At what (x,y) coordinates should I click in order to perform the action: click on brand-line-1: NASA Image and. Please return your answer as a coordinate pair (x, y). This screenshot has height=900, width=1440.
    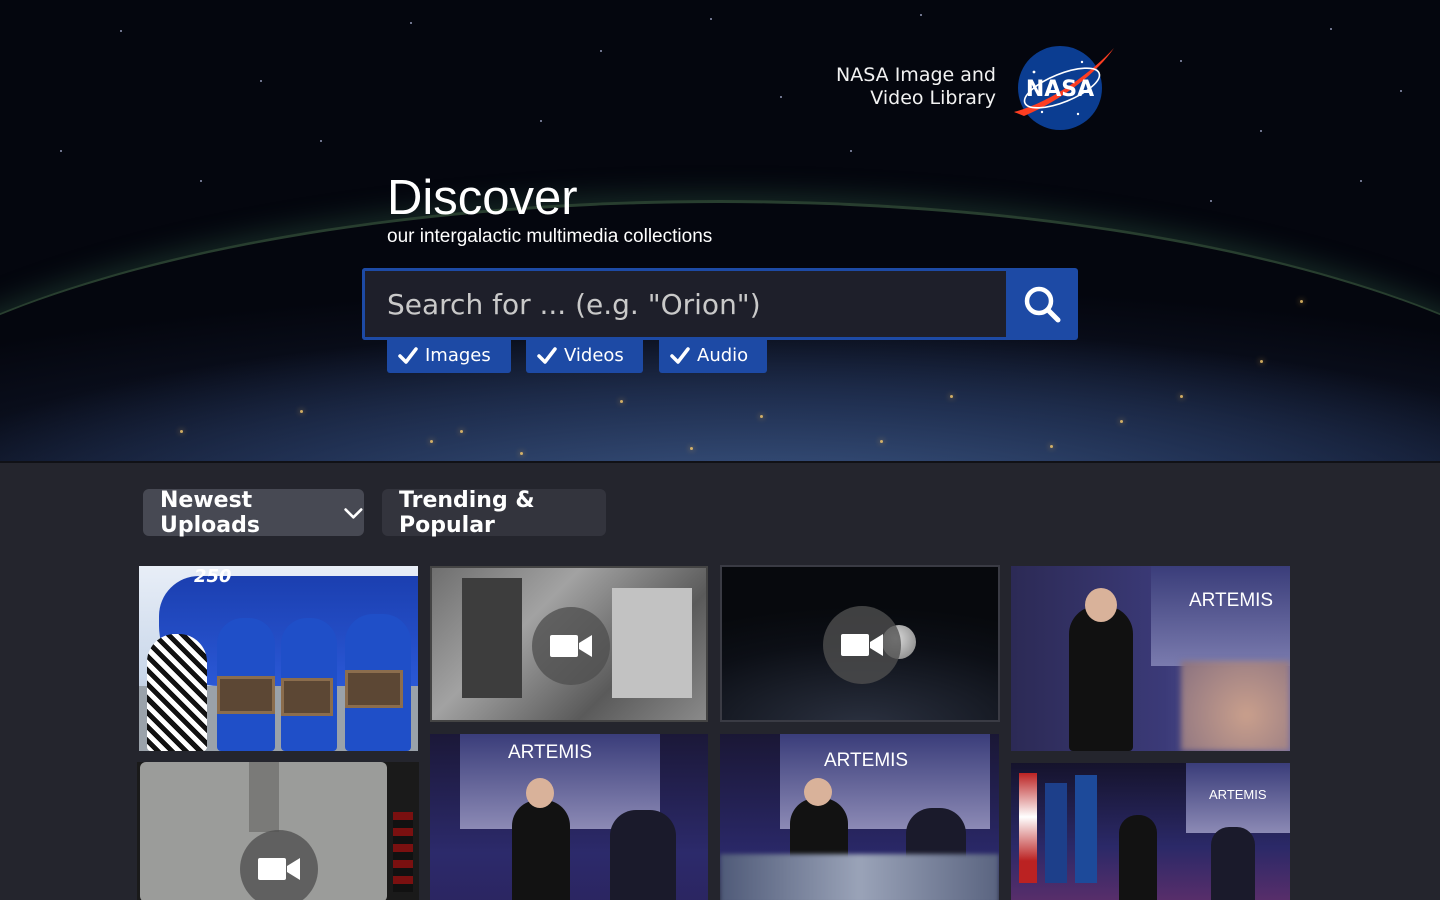
    Looking at the image, I should click on (916, 75).